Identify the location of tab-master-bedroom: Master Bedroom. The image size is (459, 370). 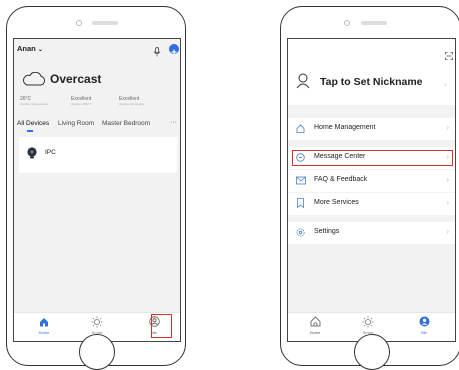
(126, 123).